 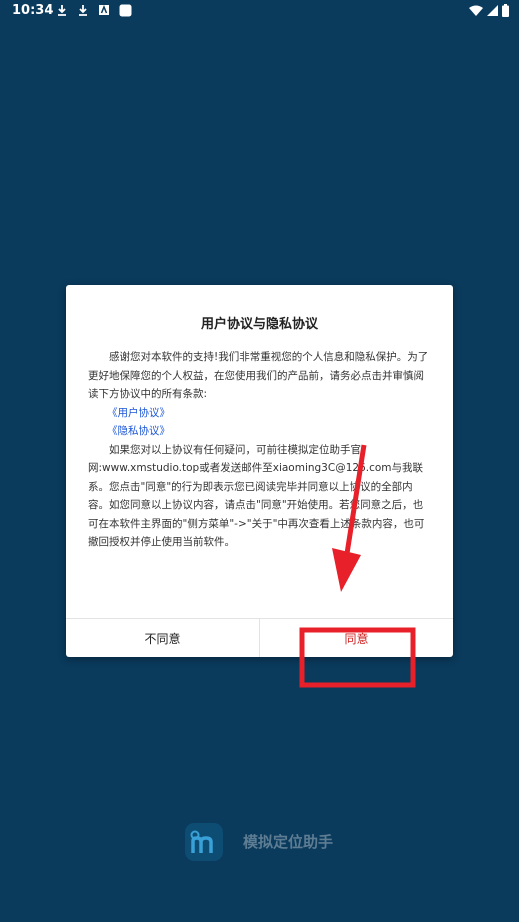 I want to click on notification-icon, so click(x=125, y=10).